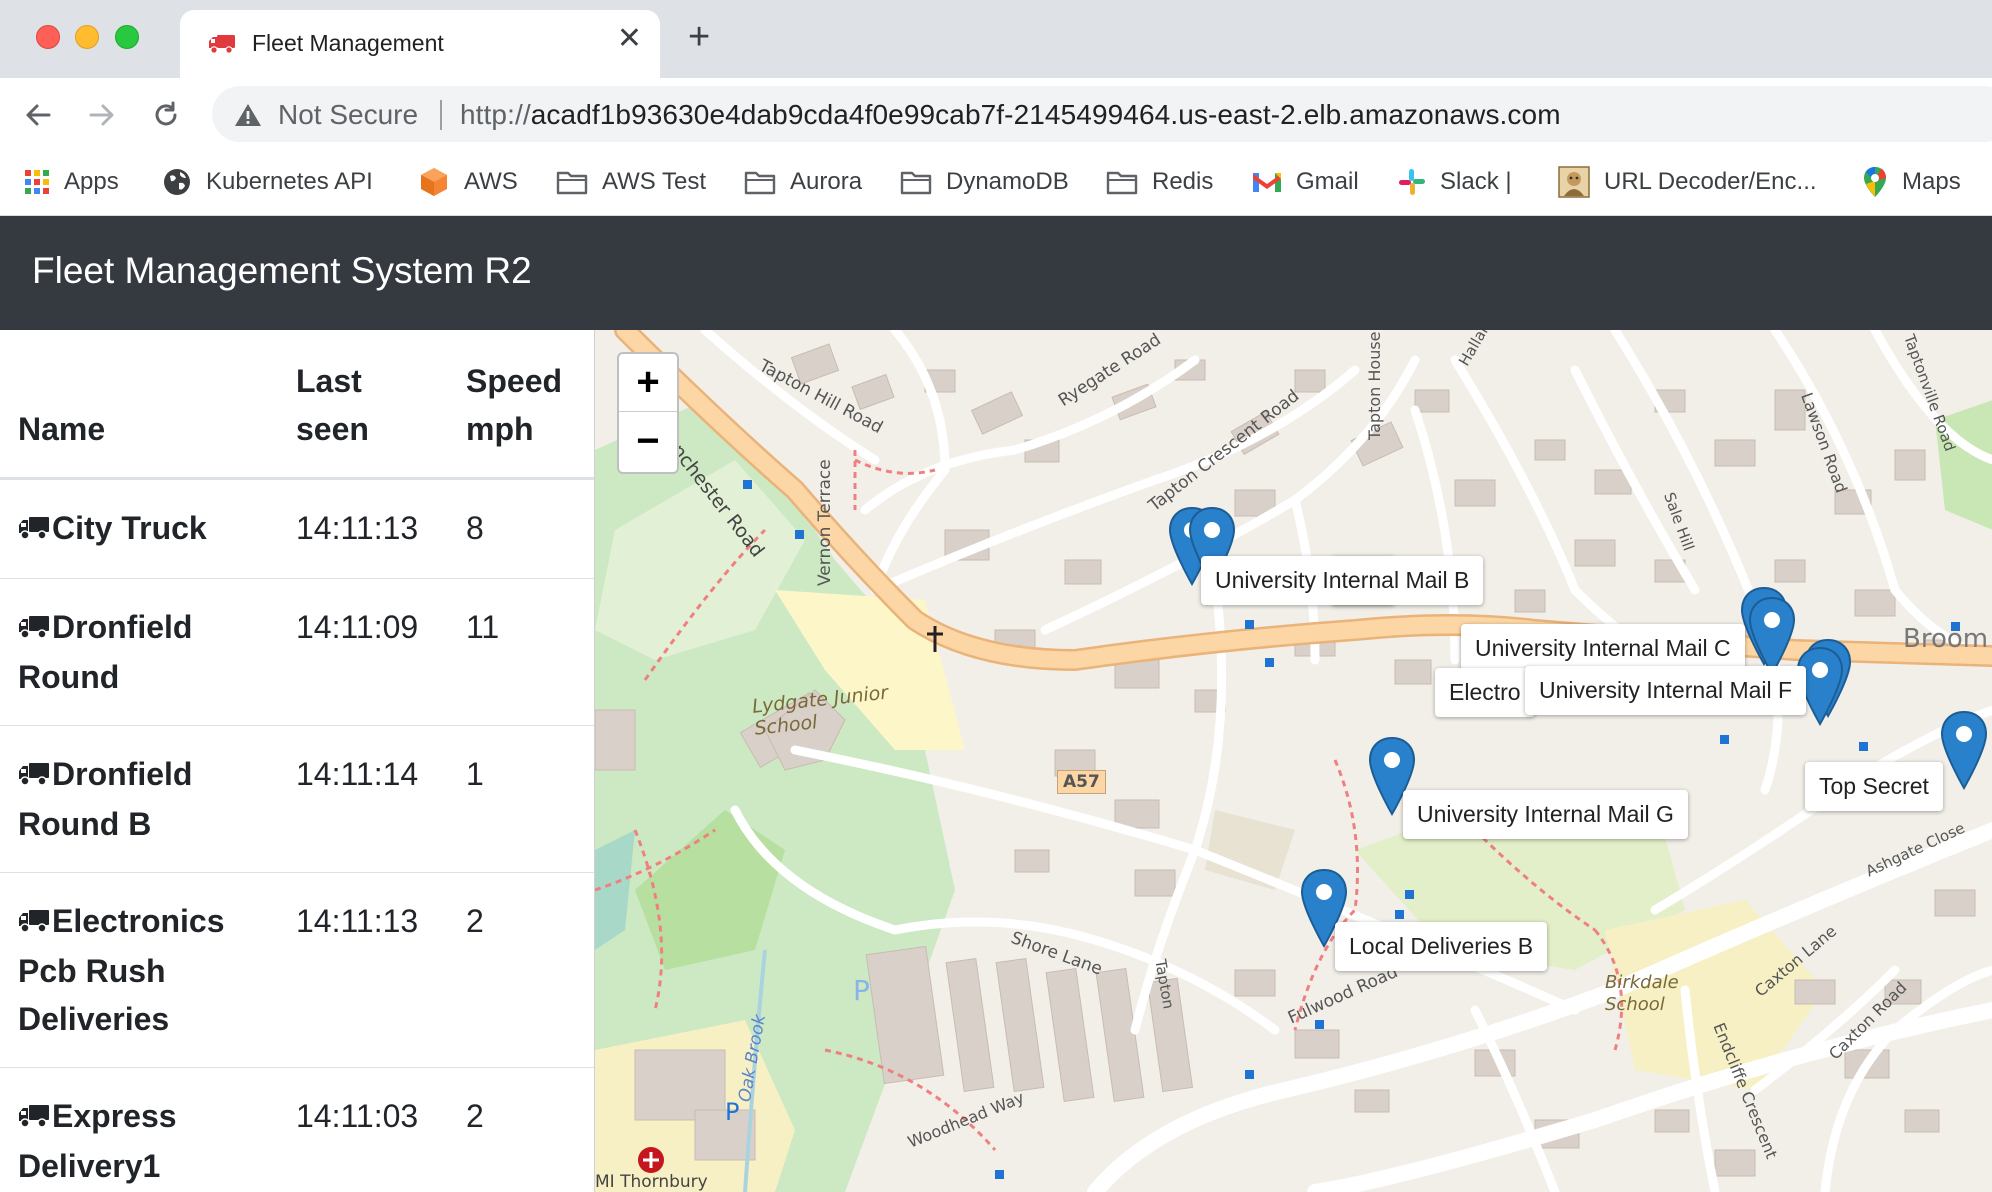 The height and width of the screenshot is (1192, 1992). What do you see at coordinates (699, 37) in the screenshot?
I see `new-tab-button: +` at bounding box center [699, 37].